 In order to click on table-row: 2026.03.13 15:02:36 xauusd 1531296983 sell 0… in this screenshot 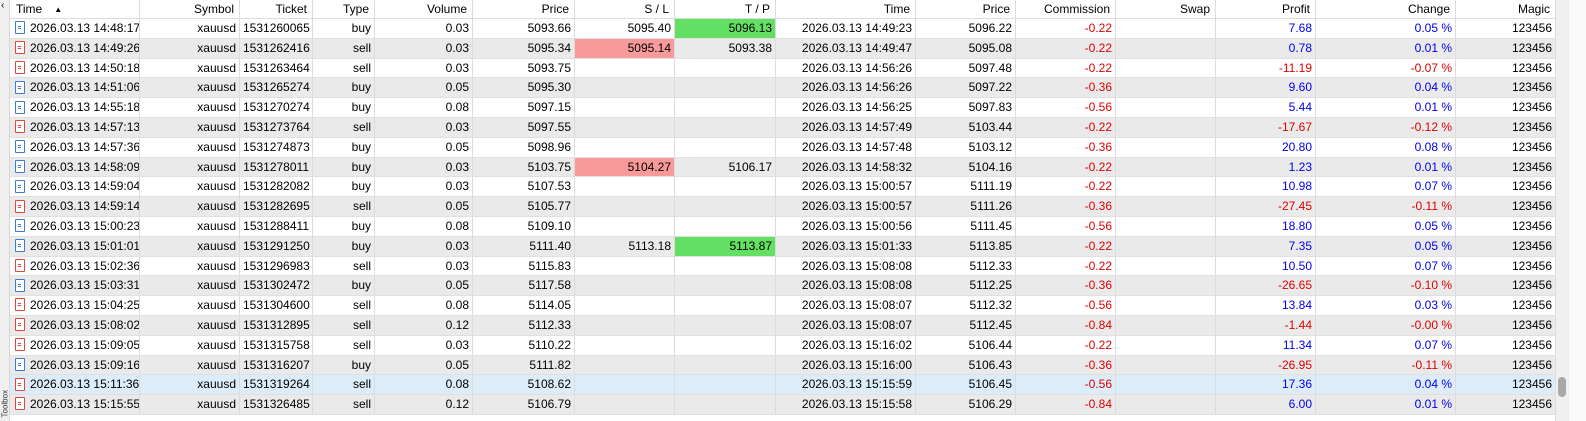, I will do `click(782, 266)`.